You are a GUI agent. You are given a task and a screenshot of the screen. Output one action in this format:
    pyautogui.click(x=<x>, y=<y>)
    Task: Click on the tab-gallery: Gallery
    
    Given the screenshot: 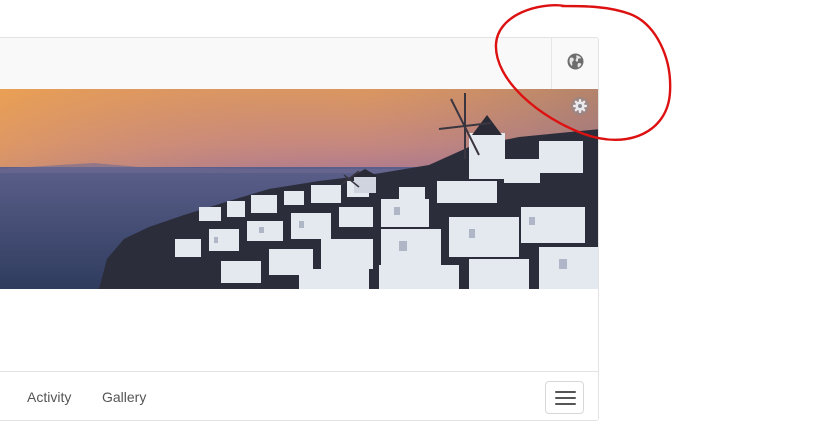 What is the action you would take?
    pyautogui.click(x=124, y=396)
    